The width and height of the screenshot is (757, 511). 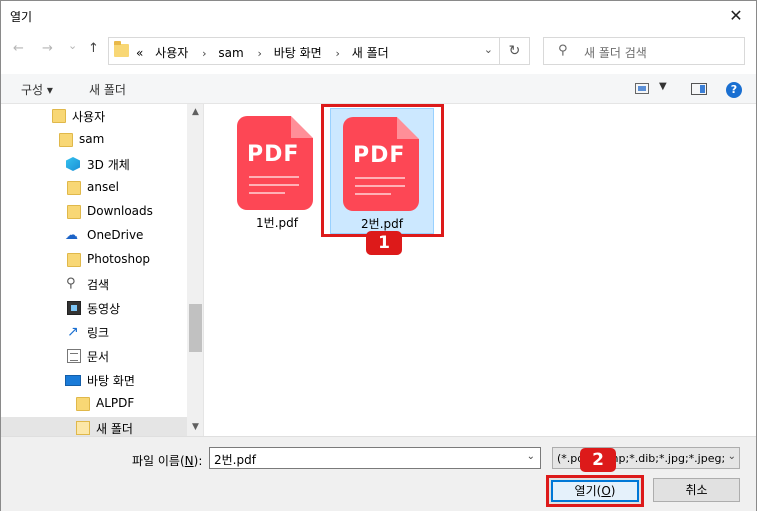 I want to click on sidebar-item-videos: 동영상, so click(x=94, y=308).